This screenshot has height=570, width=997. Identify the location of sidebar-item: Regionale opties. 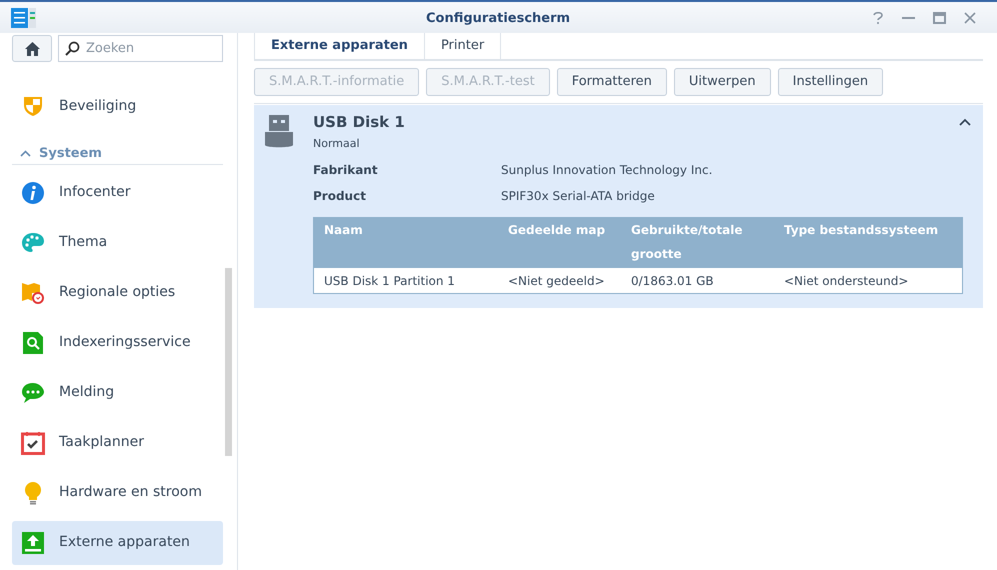
(117, 292).